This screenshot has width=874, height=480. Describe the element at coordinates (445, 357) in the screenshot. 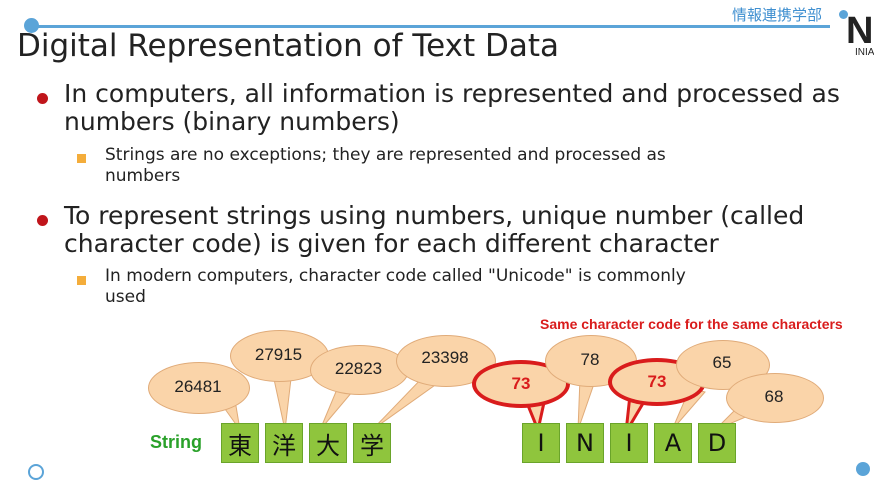

I see `code-value: 23398` at that location.